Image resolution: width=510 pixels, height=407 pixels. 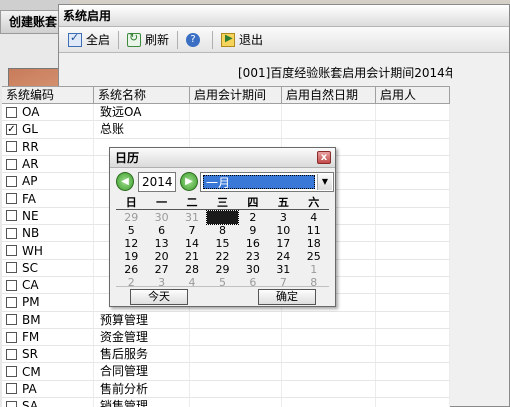 I want to click on cell-code: SC, so click(x=48, y=267).